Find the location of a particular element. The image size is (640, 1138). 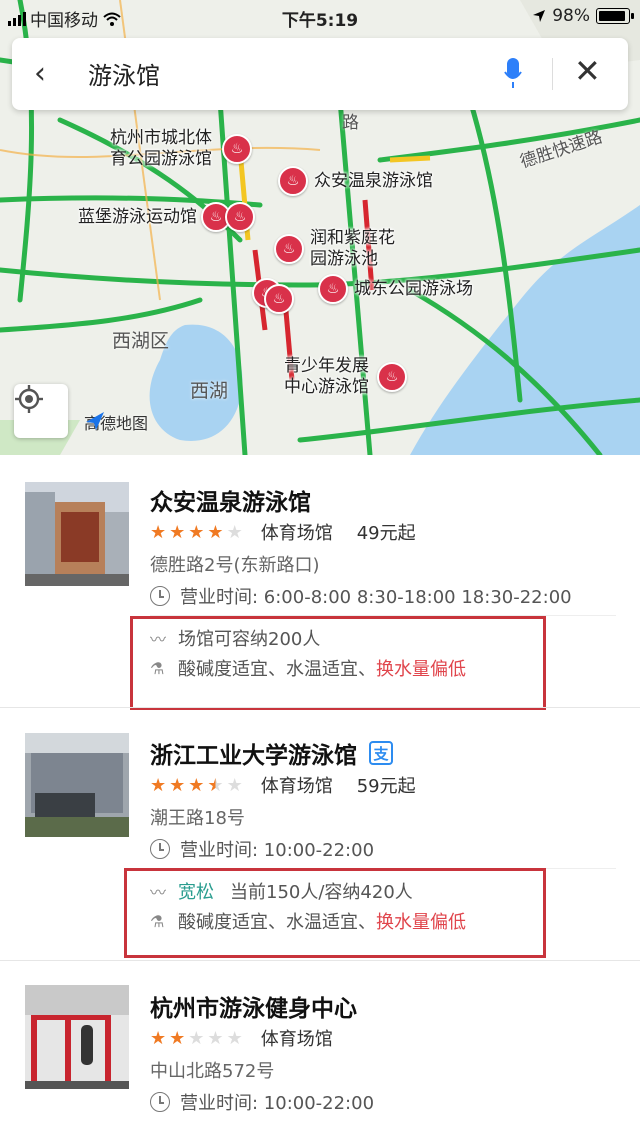

location-arrow-icon is located at coordinates (539, 16).